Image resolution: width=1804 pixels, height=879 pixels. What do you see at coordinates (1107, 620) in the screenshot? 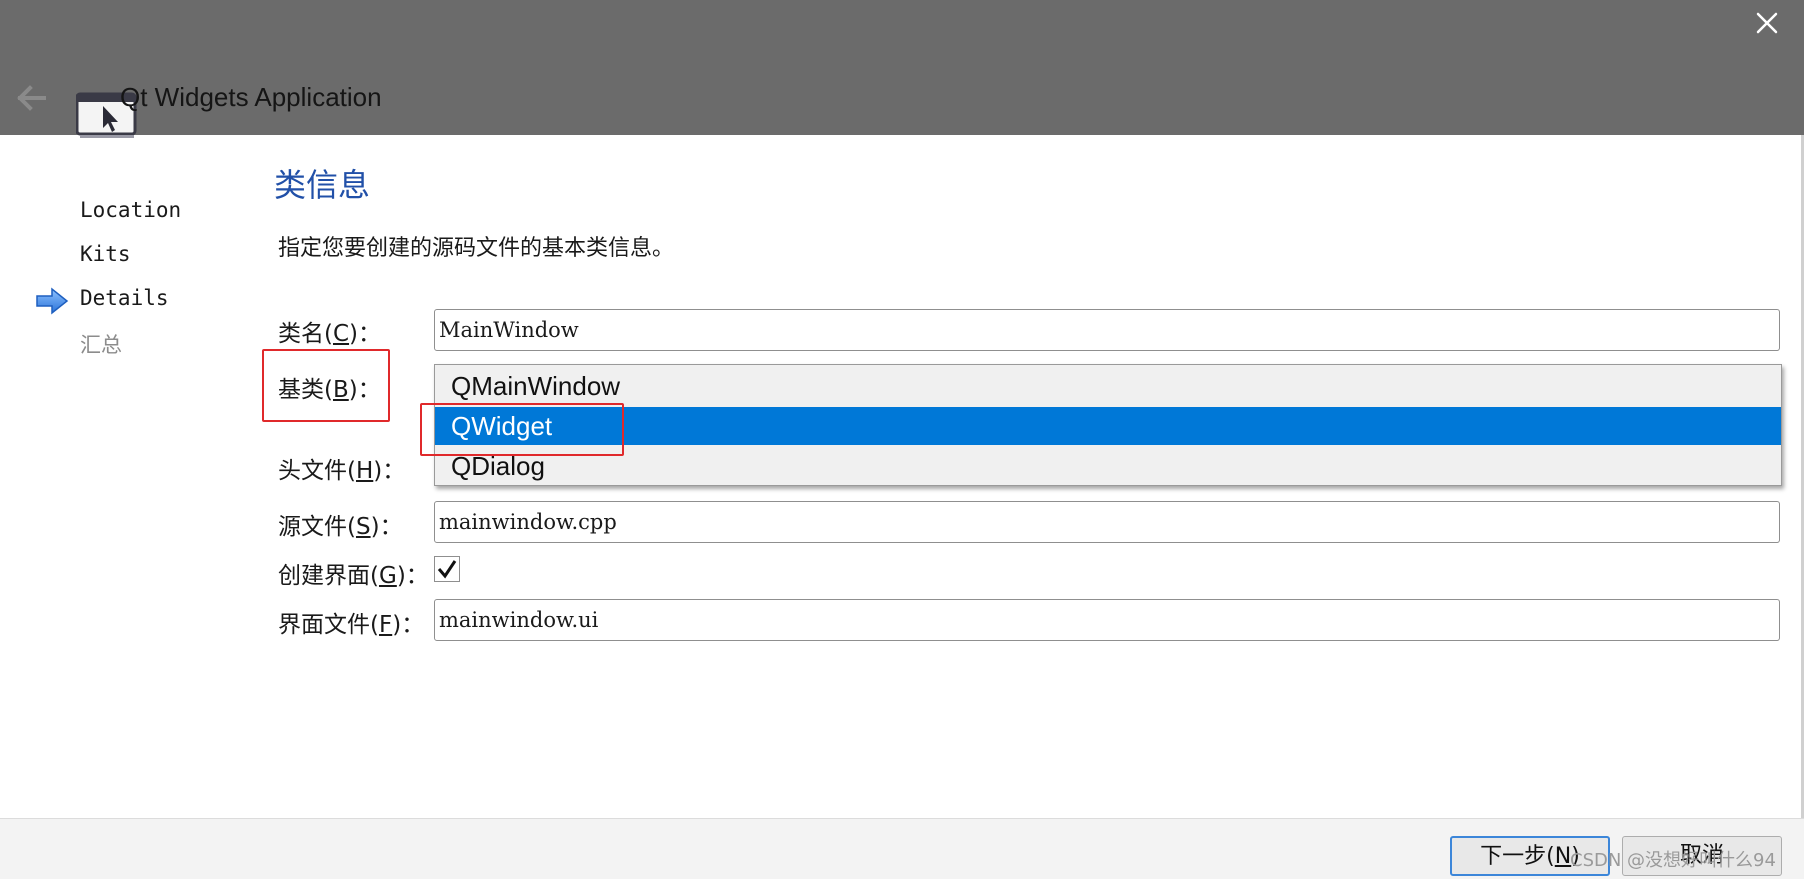
I see `form-file-input` at bounding box center [1107, 620].